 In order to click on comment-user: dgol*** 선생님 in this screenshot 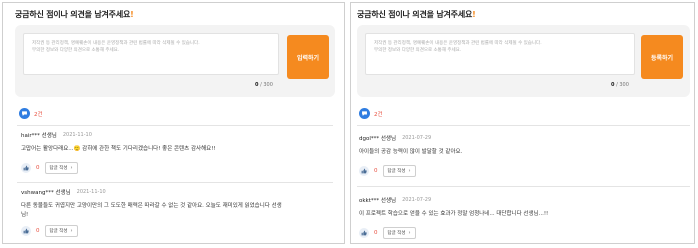, I will do `click(378, 139)`.